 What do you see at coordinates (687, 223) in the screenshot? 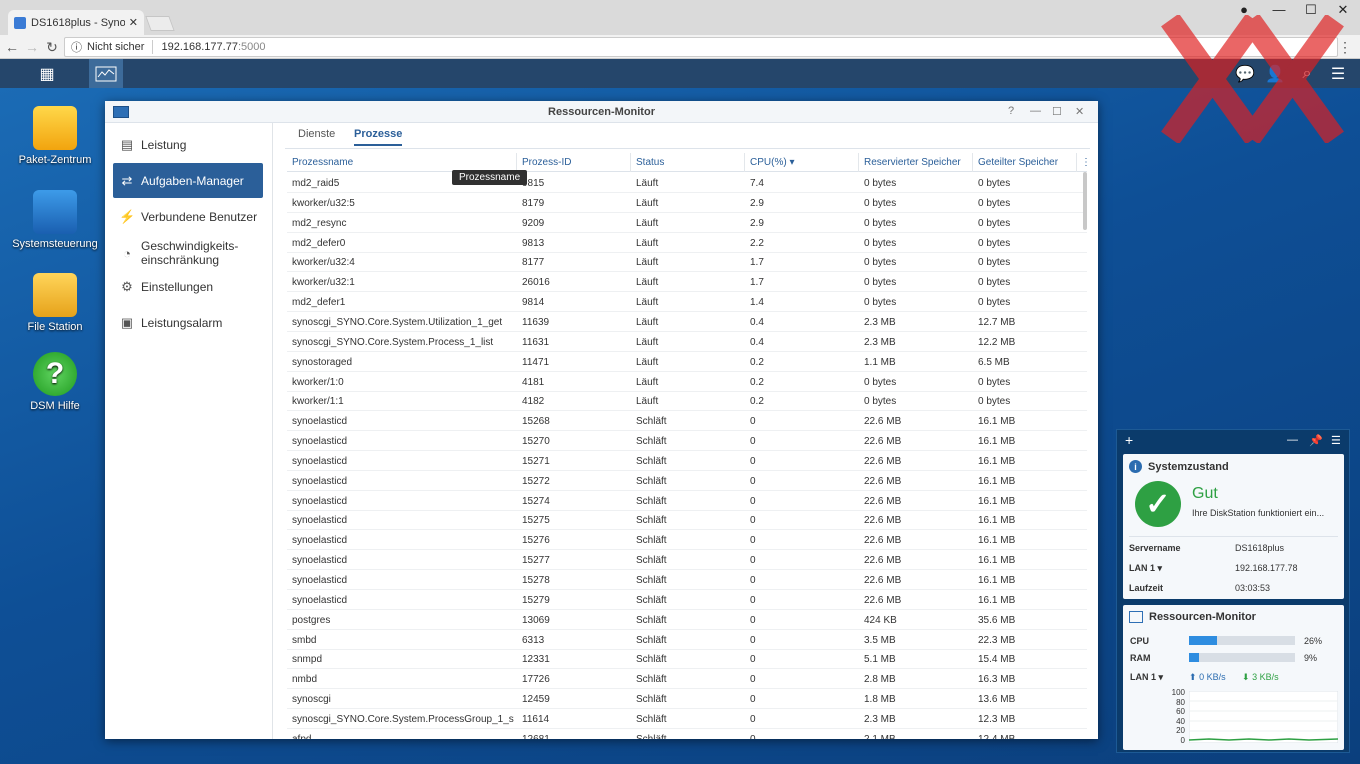
I see `table-row: md2_resync 9209 Läuft 2.9 0 bytes 0 bytes` at bounding box center [687, 223].